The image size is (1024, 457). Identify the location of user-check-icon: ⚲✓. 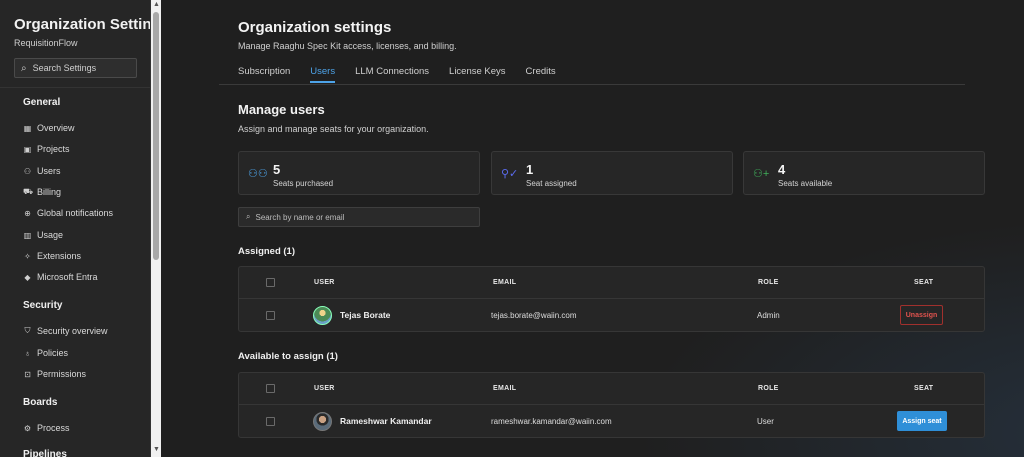
(510, 174).